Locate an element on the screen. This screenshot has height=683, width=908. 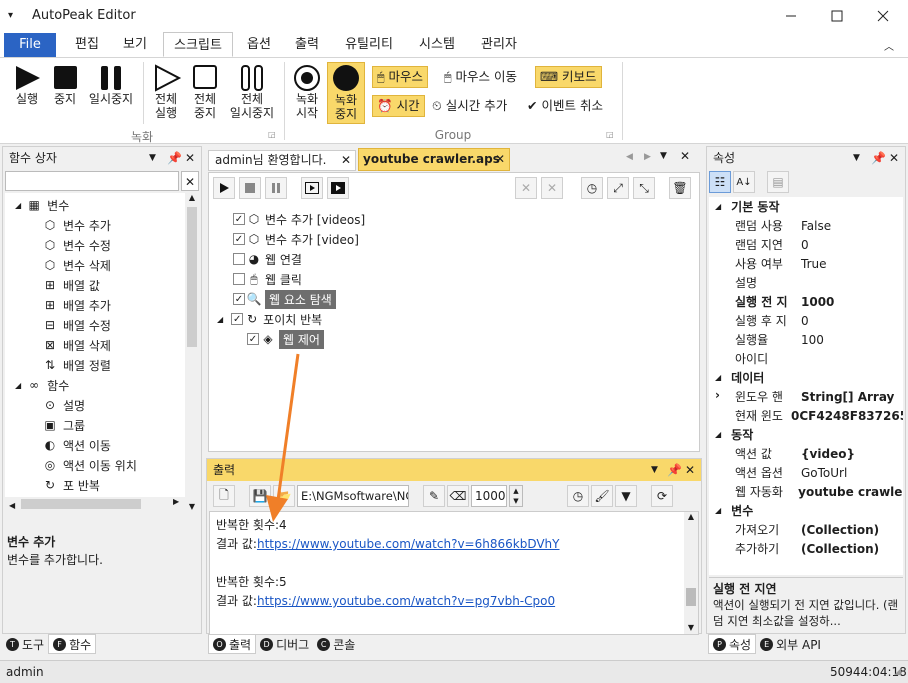
tab-external-api: E 외부 API is located at coordinates (790, 644).